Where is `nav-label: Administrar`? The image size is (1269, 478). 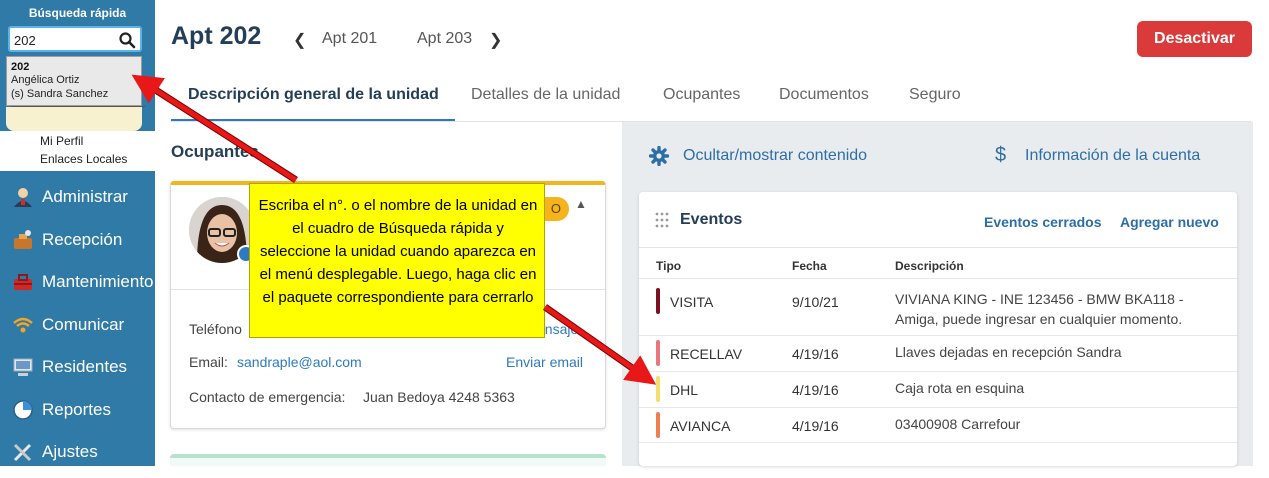 nav-label: Administrar is located at coordinates (85, 196).